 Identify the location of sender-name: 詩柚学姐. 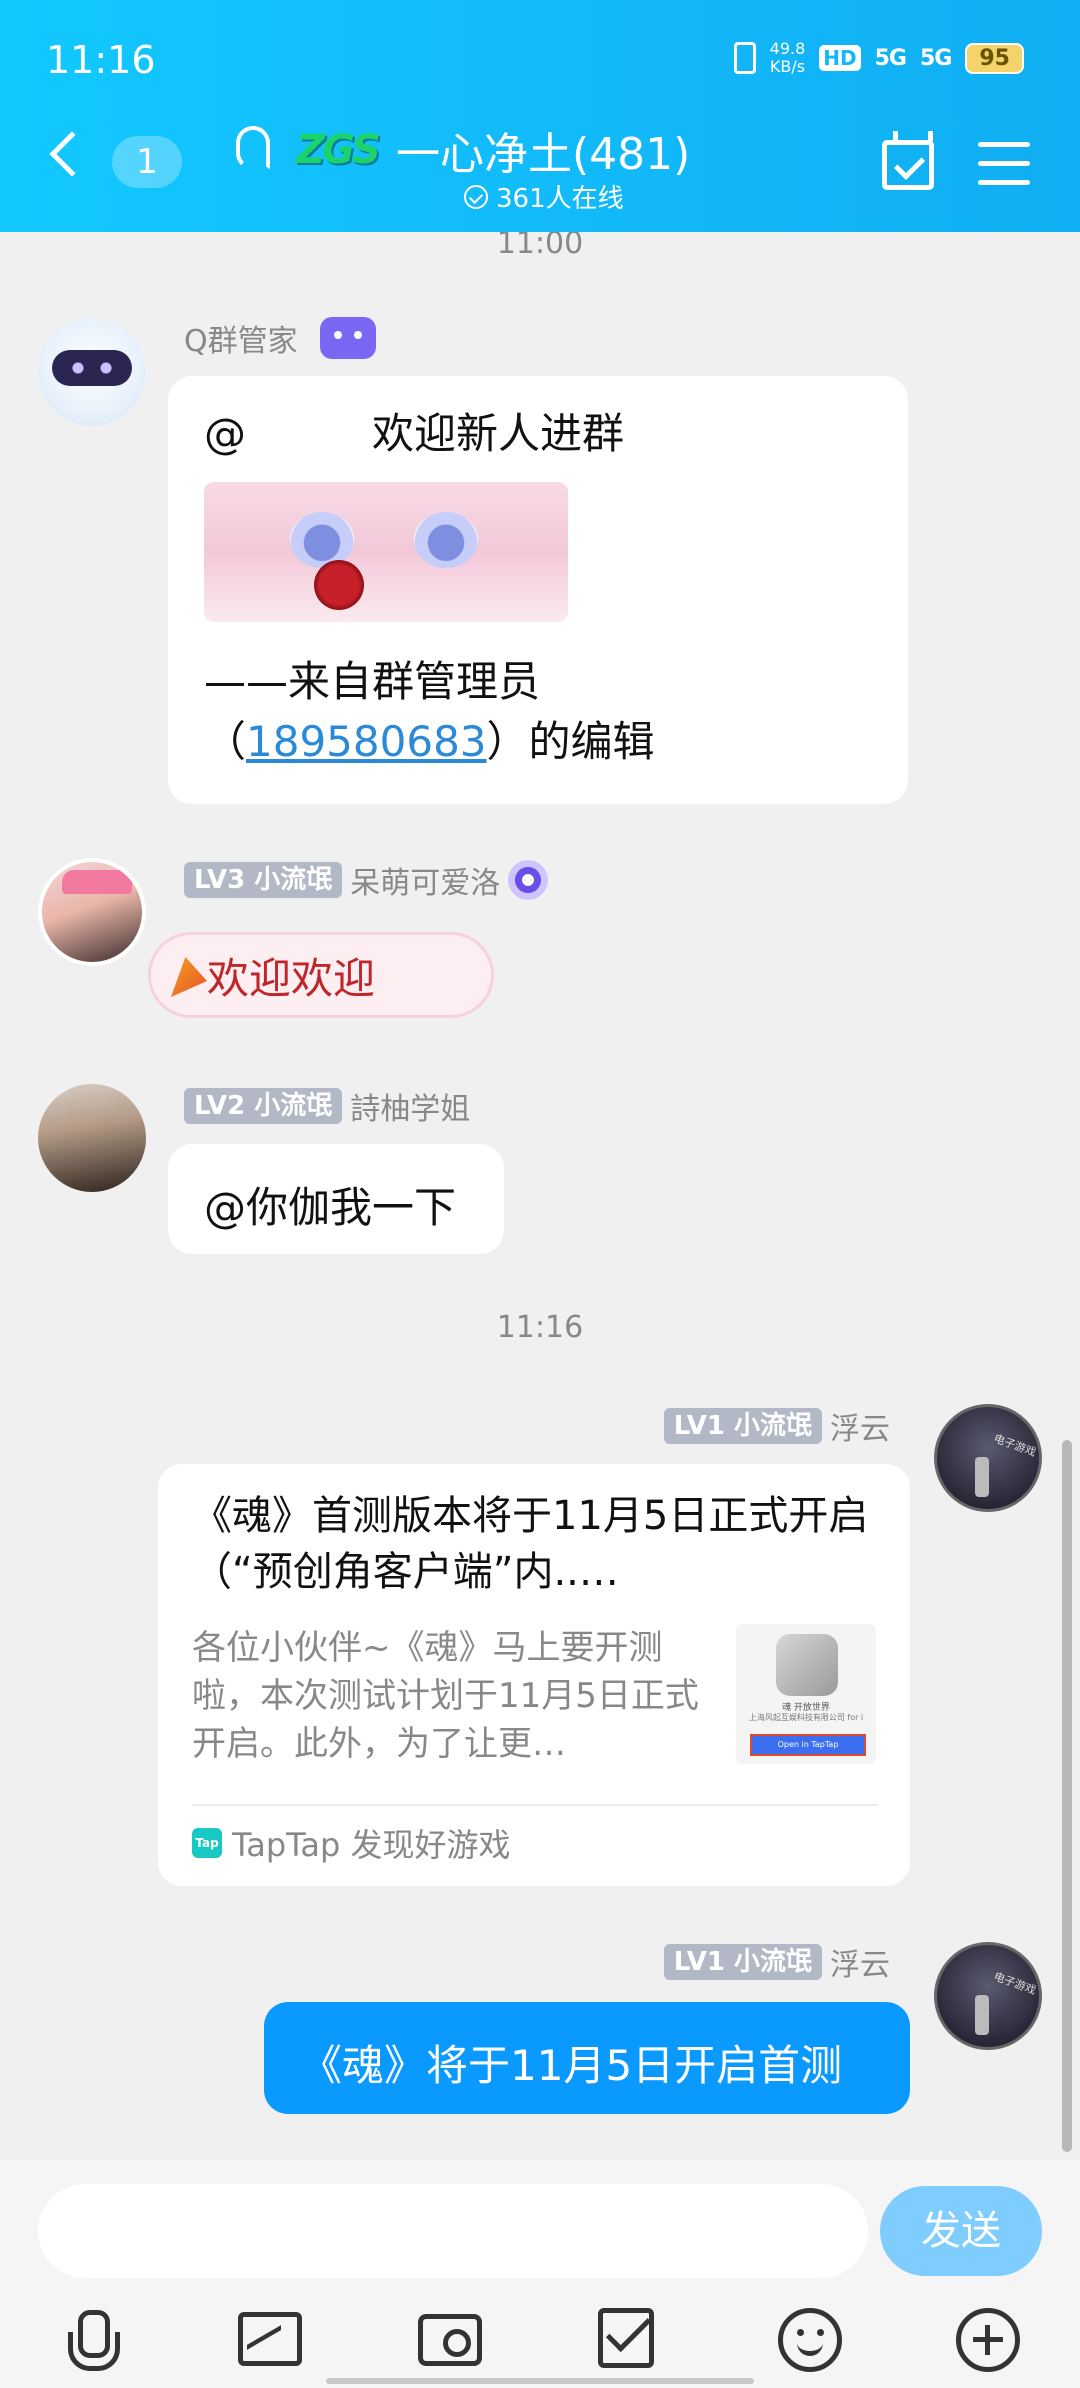
(410, 1109).